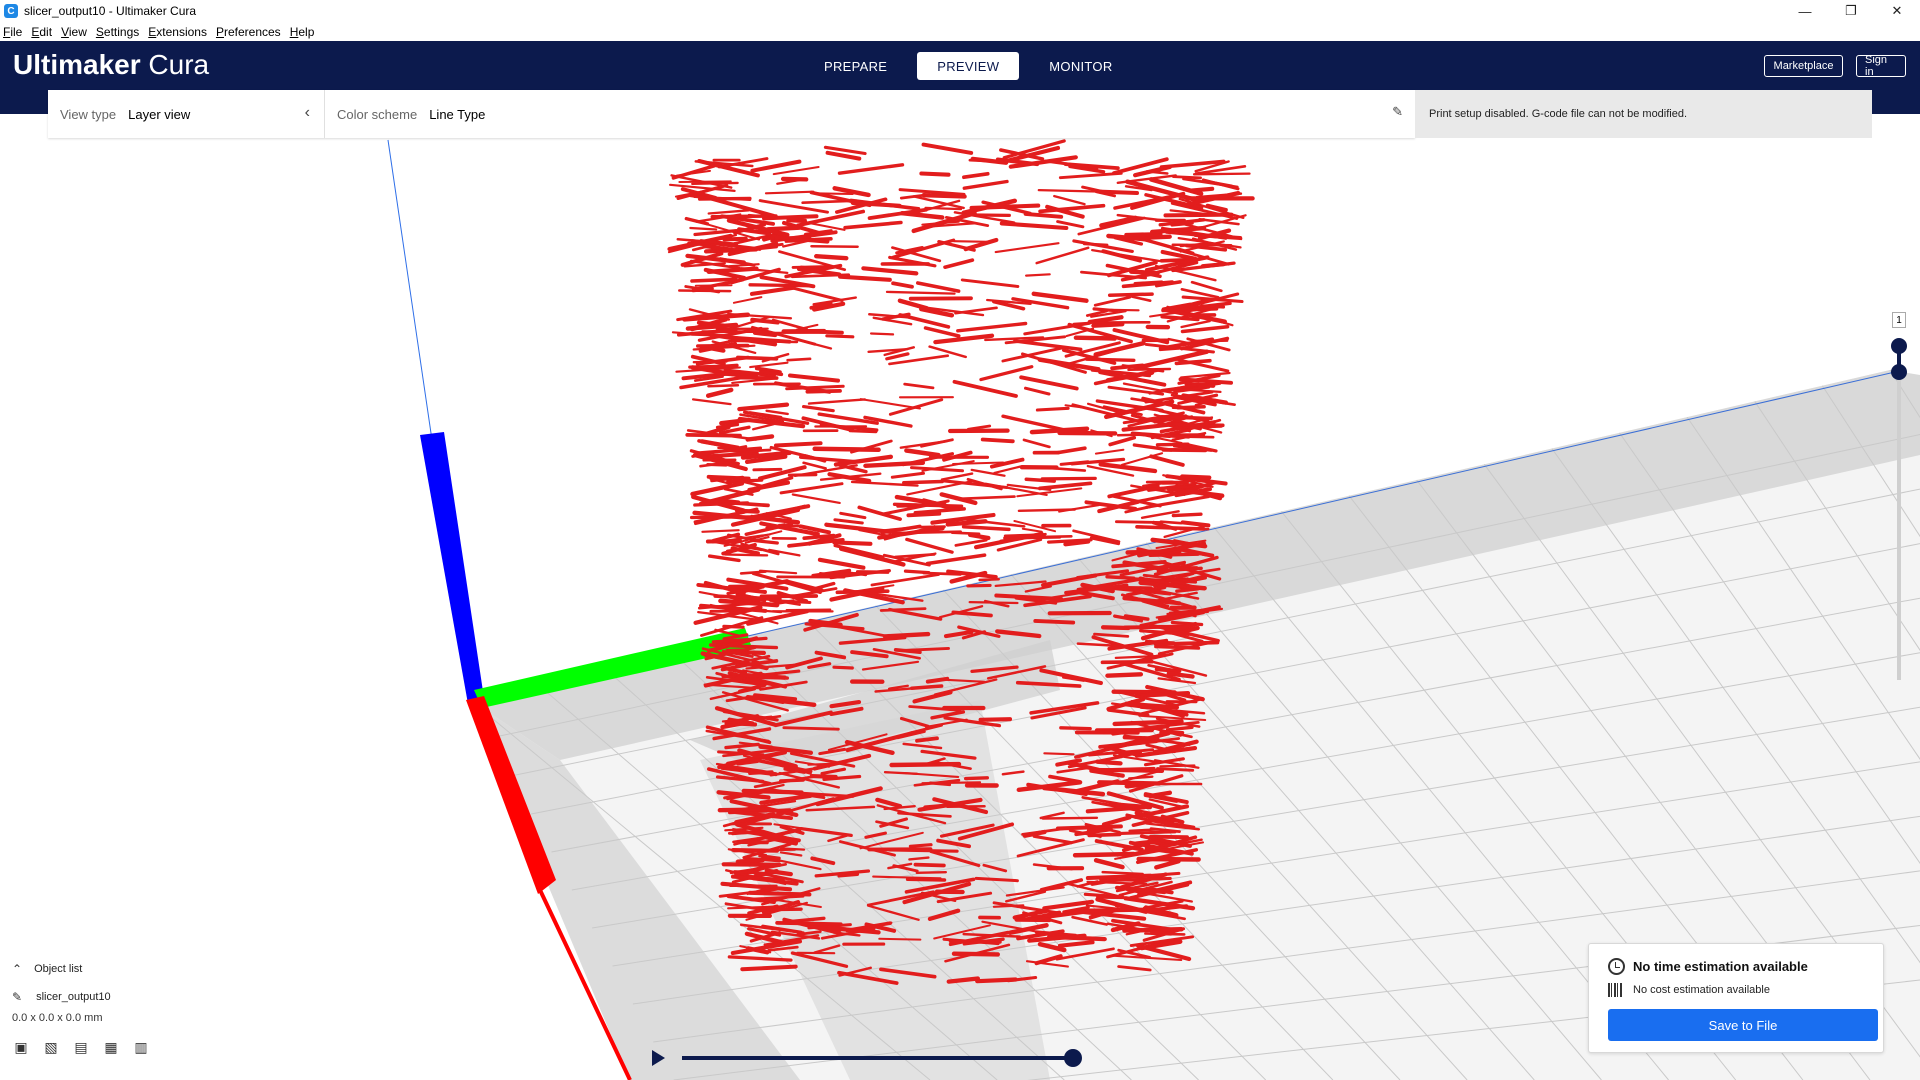  I want to click on right-view-icon: ▥, so click(141, 1047).